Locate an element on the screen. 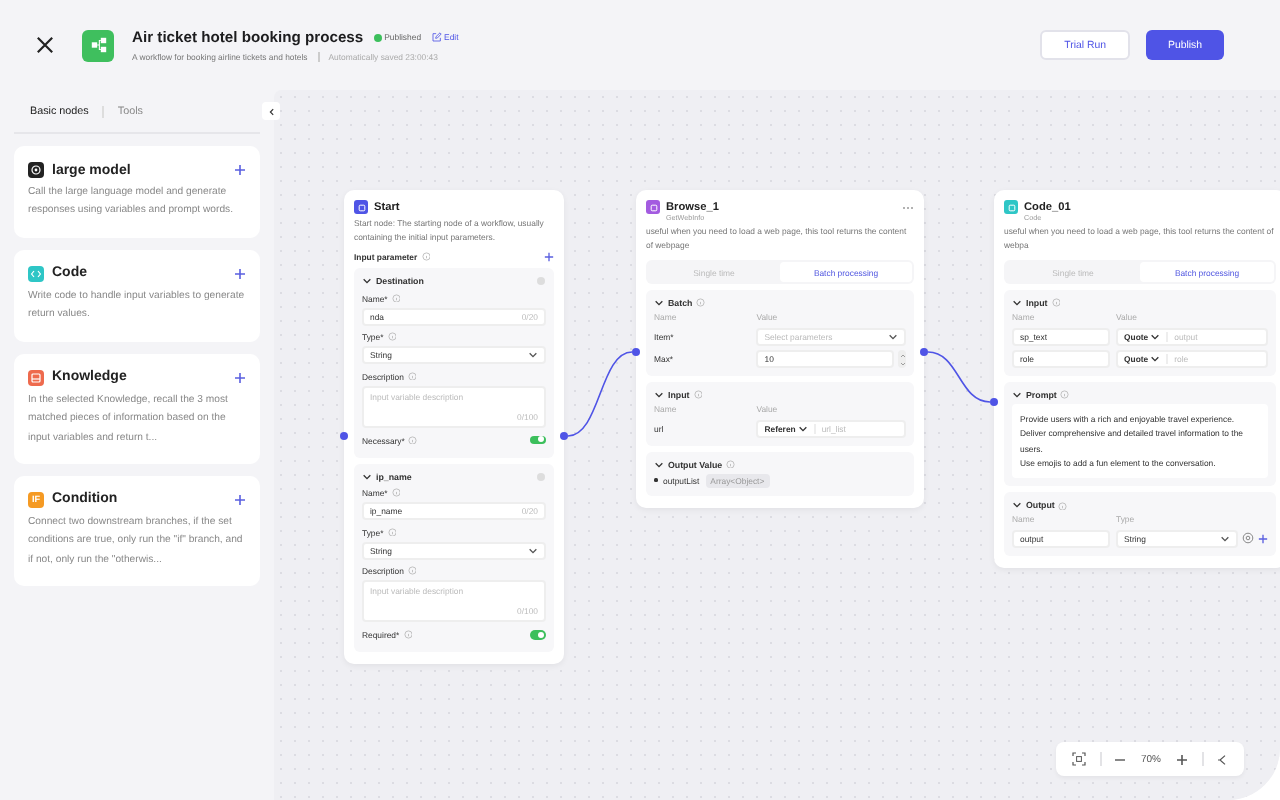 The height and width of the screenshot is (800, 1280). status-dot is located at coordinates (377, 37).